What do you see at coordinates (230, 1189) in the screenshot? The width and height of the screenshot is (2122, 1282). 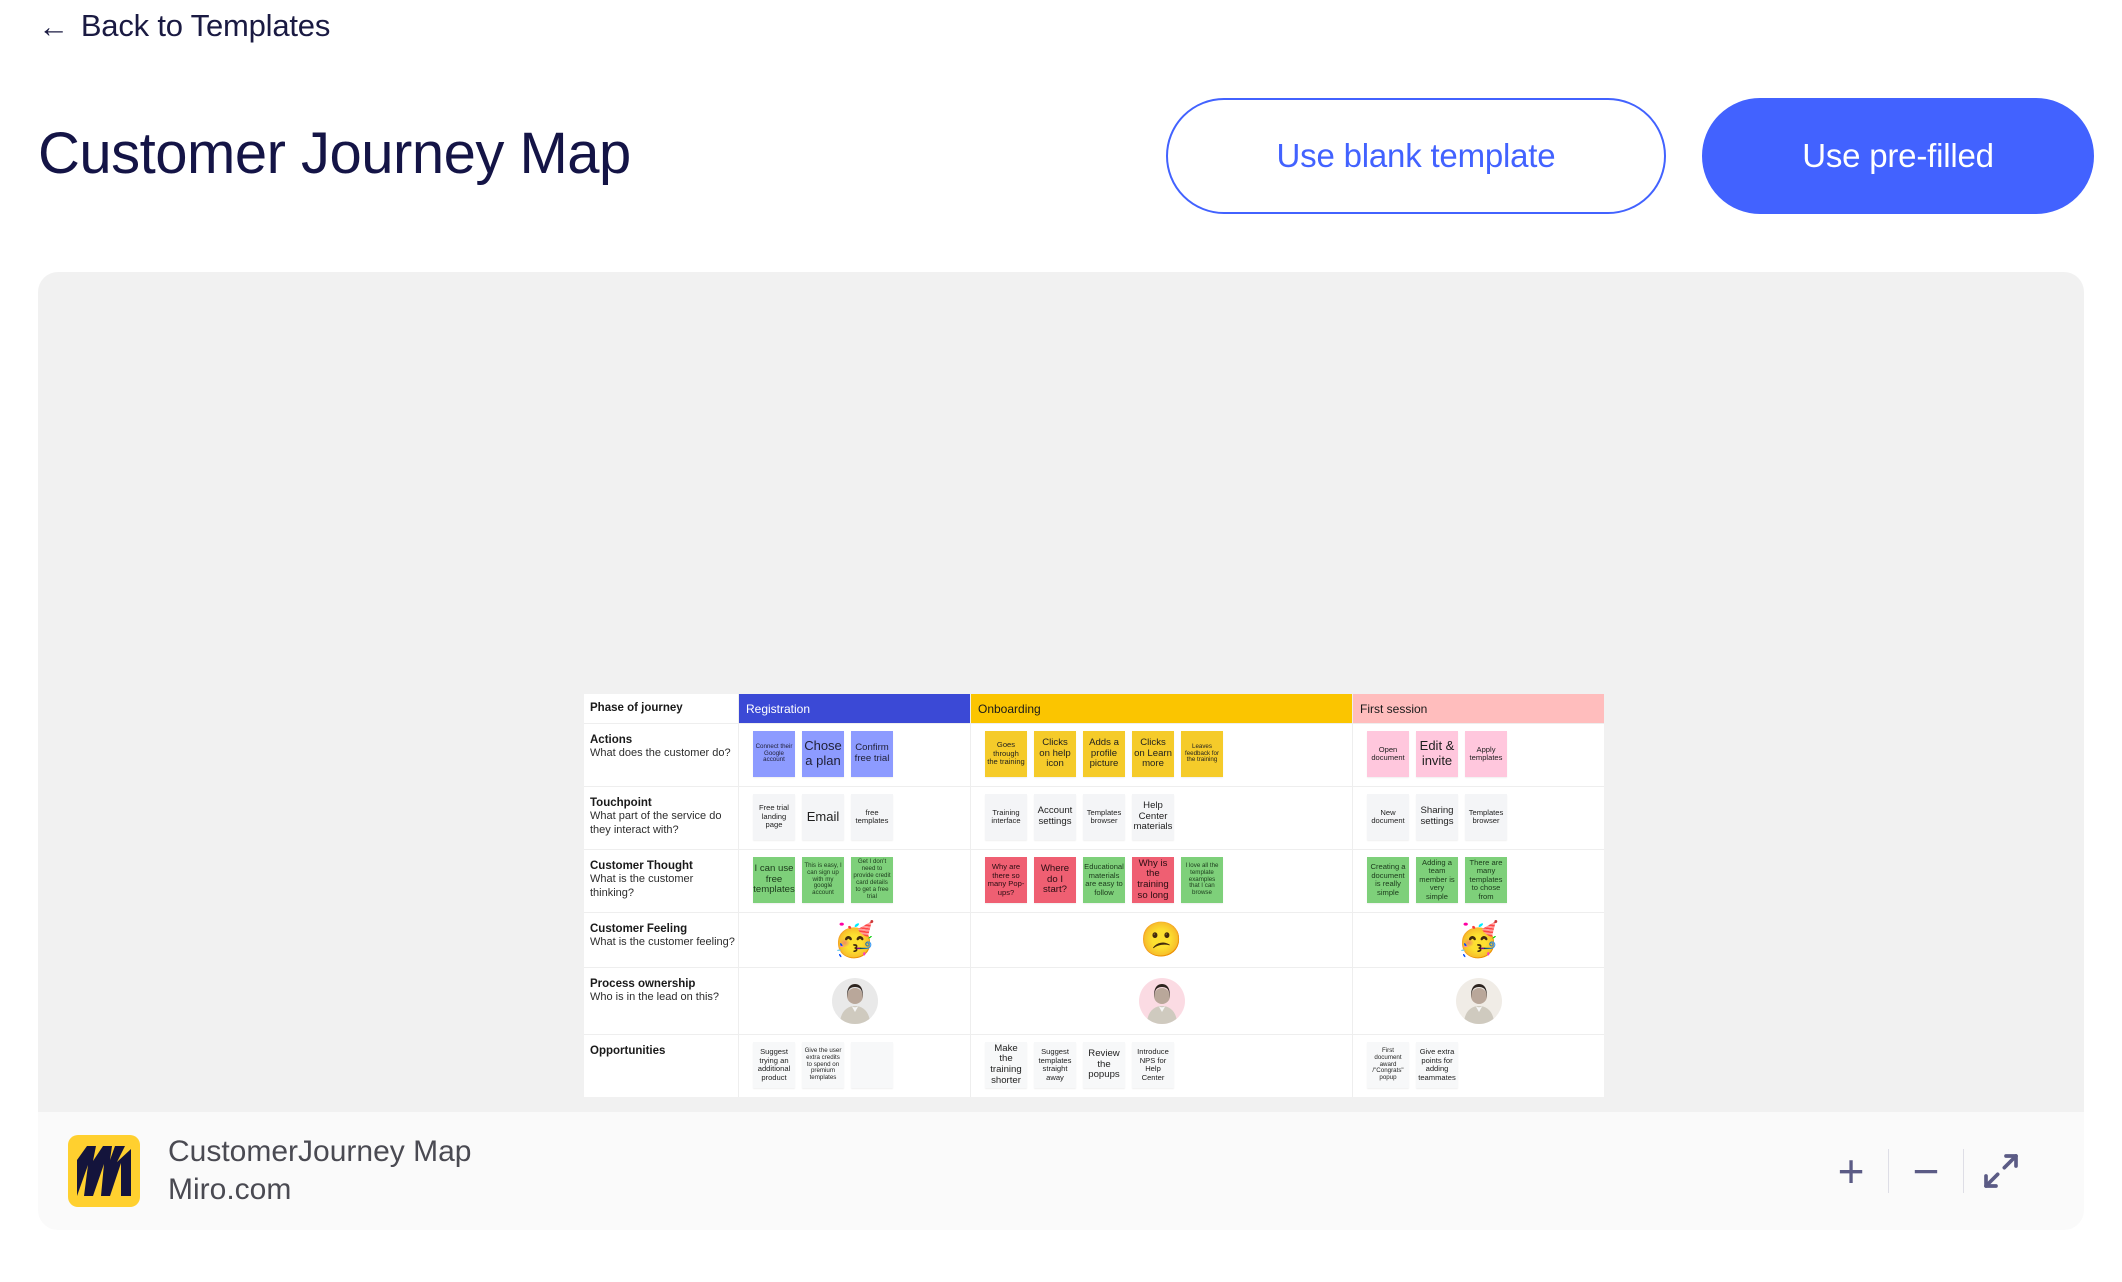 I see `footer-source-label: Miro.com` at bounding box center [230, 1189].